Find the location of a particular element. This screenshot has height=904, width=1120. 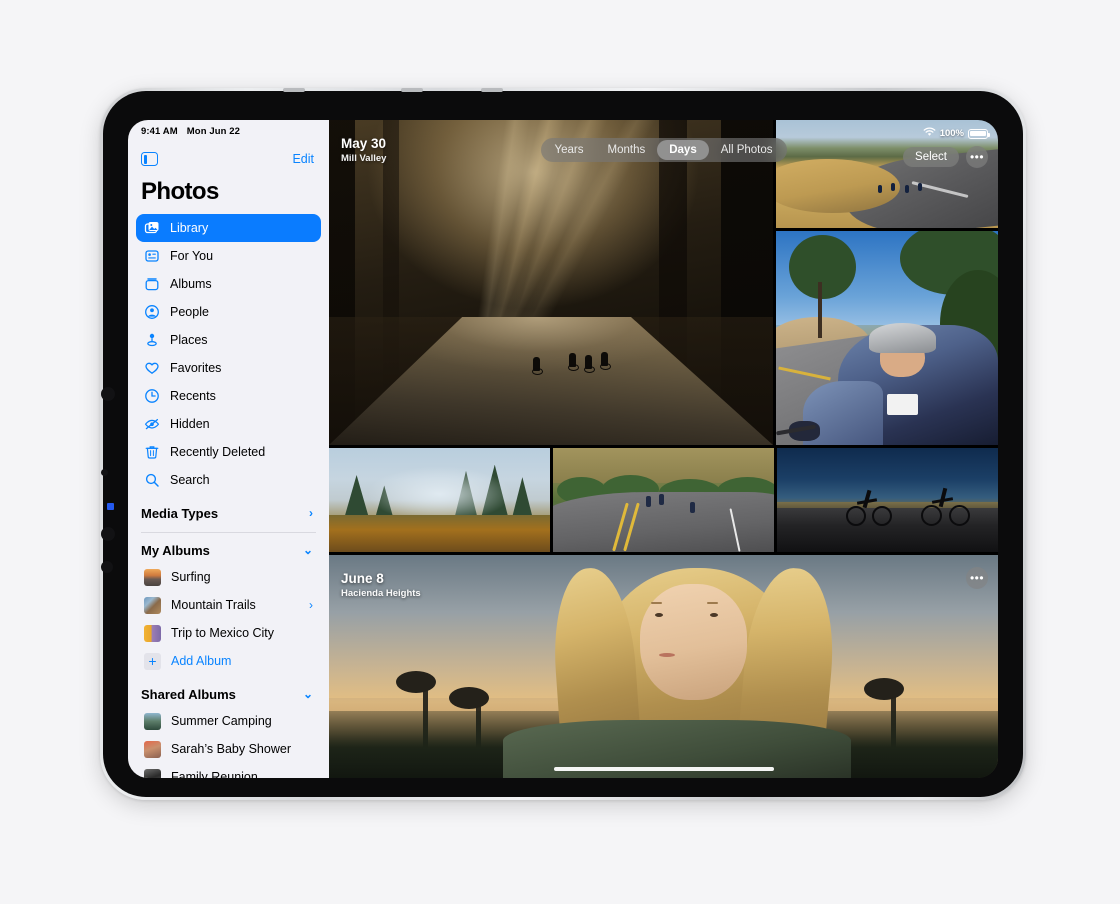

segment-months: Months is located at coordinates (627, 150).